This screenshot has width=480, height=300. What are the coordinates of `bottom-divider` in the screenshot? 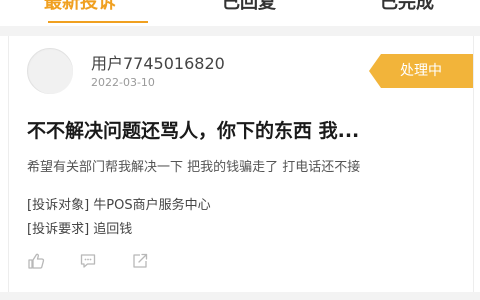 It's located at (240, 296).